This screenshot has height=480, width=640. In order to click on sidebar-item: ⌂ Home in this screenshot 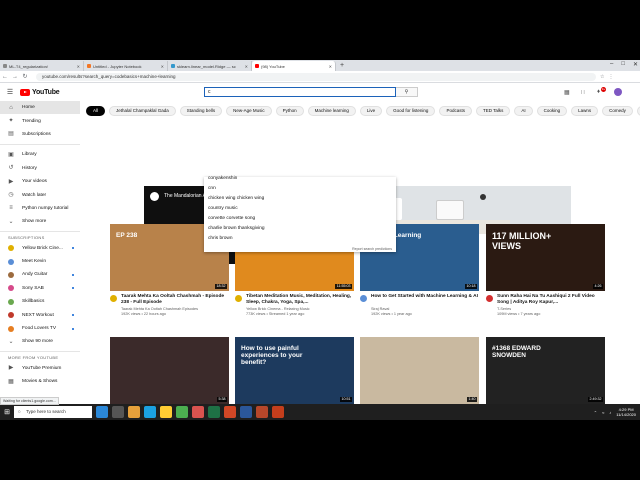, I will do `click(40, 108)`.